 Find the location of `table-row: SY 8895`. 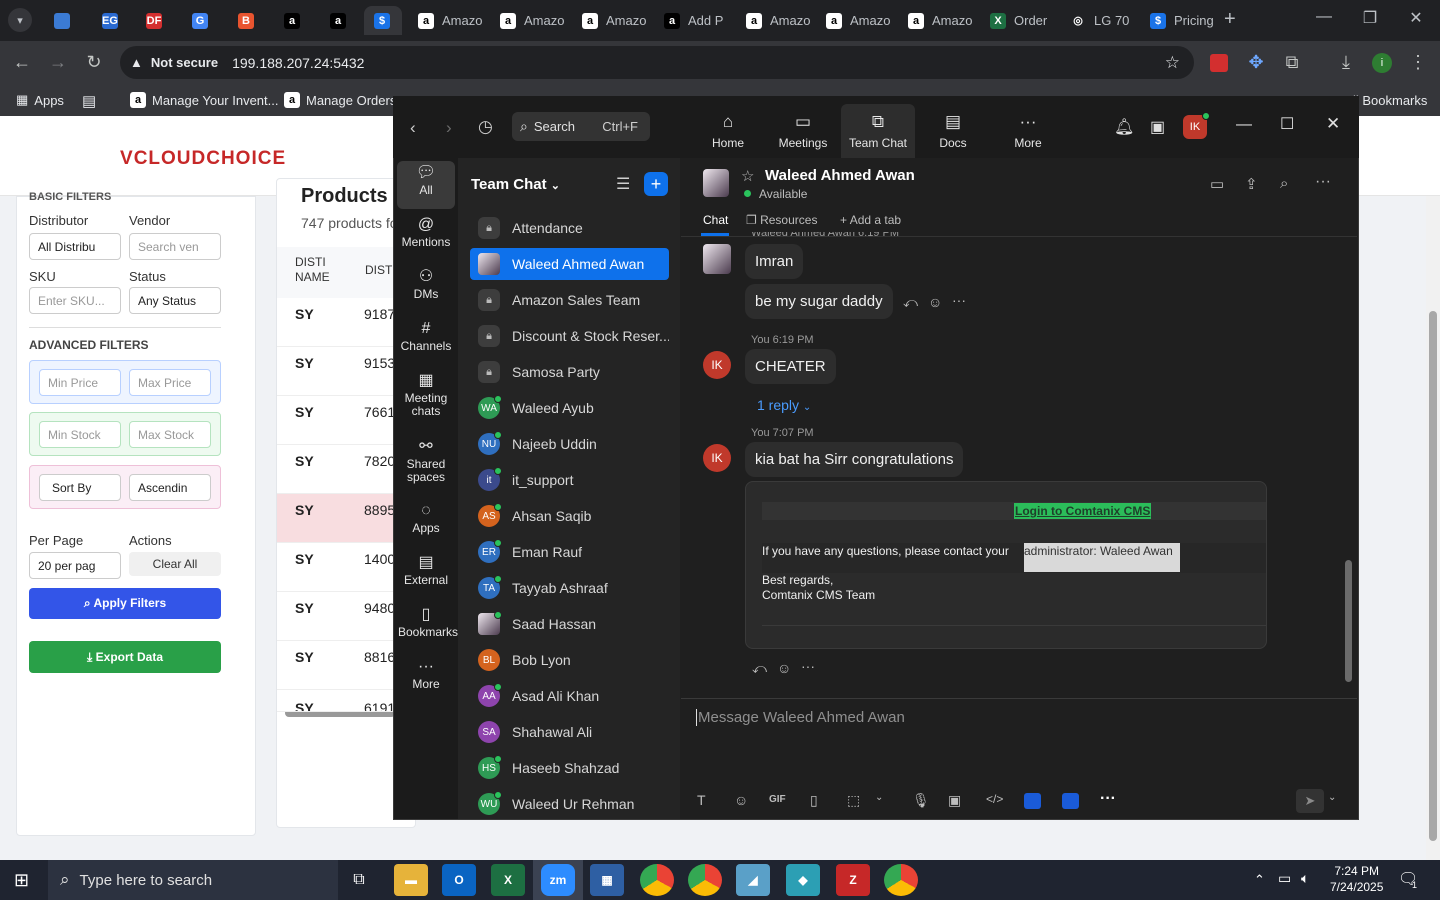

table-row: SY 8895 is located at coordinates (337, 518).